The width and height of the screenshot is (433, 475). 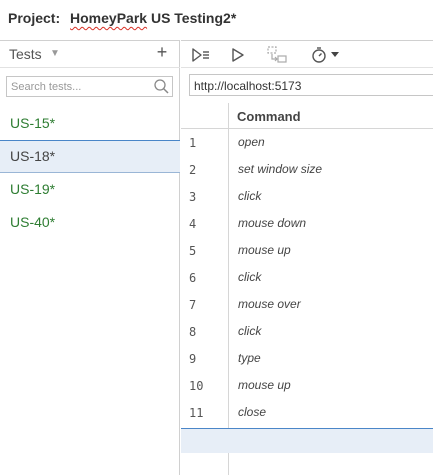 I want to click on row-number: 11, so click(x=196, y=413).